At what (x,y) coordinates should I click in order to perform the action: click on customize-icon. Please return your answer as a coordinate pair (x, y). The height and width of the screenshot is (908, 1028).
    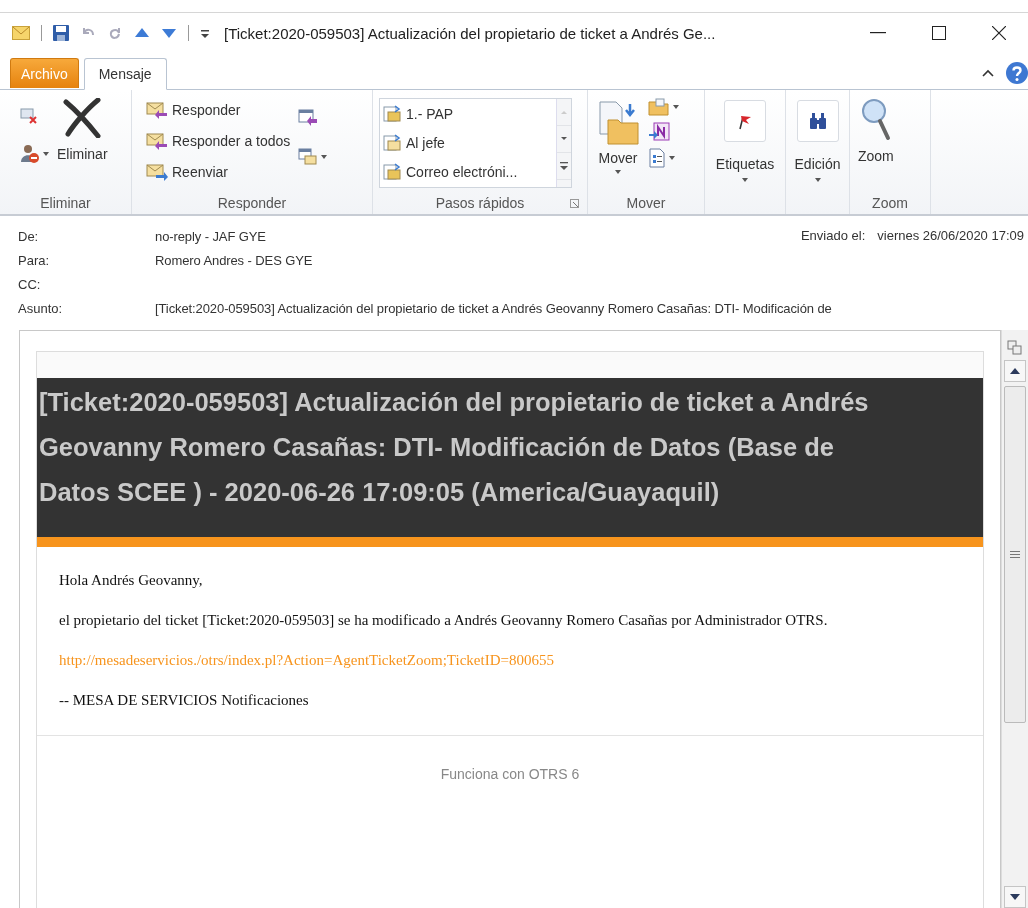
    Looking at the image, I should click on (205, 33).